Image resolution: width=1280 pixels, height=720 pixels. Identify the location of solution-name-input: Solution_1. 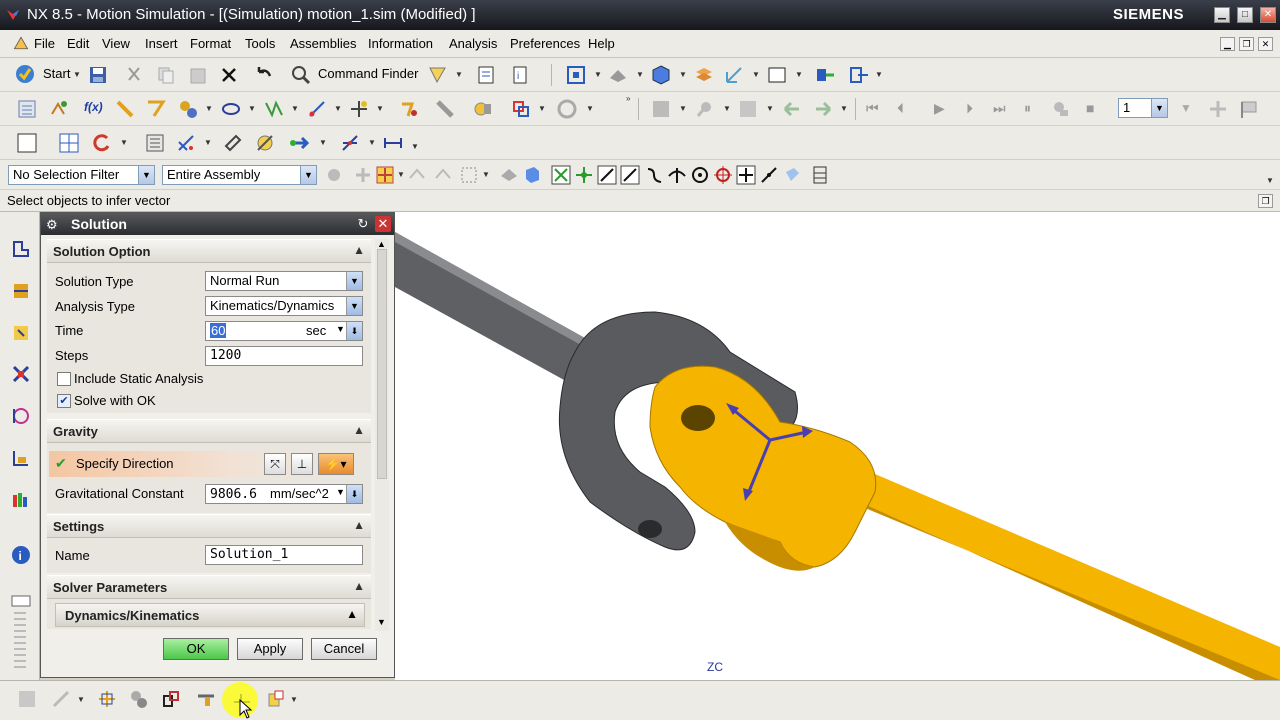
(284, 555).